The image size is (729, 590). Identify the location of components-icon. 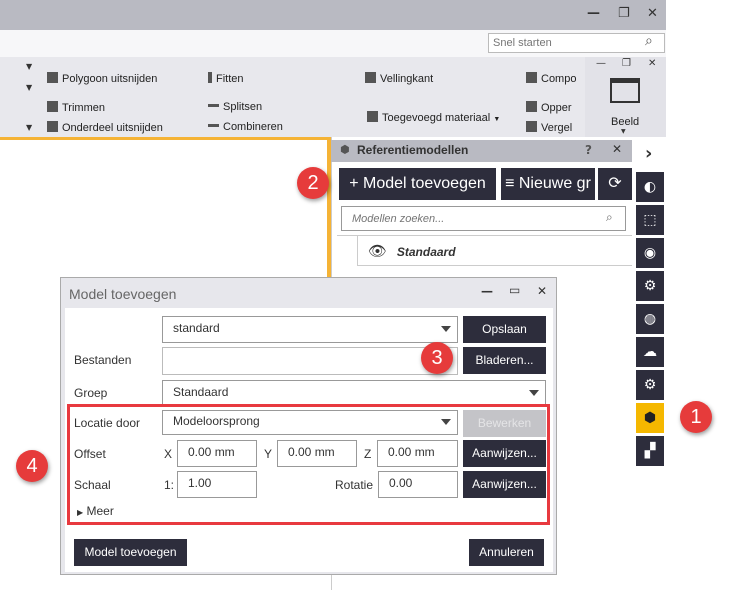
(531, 77).